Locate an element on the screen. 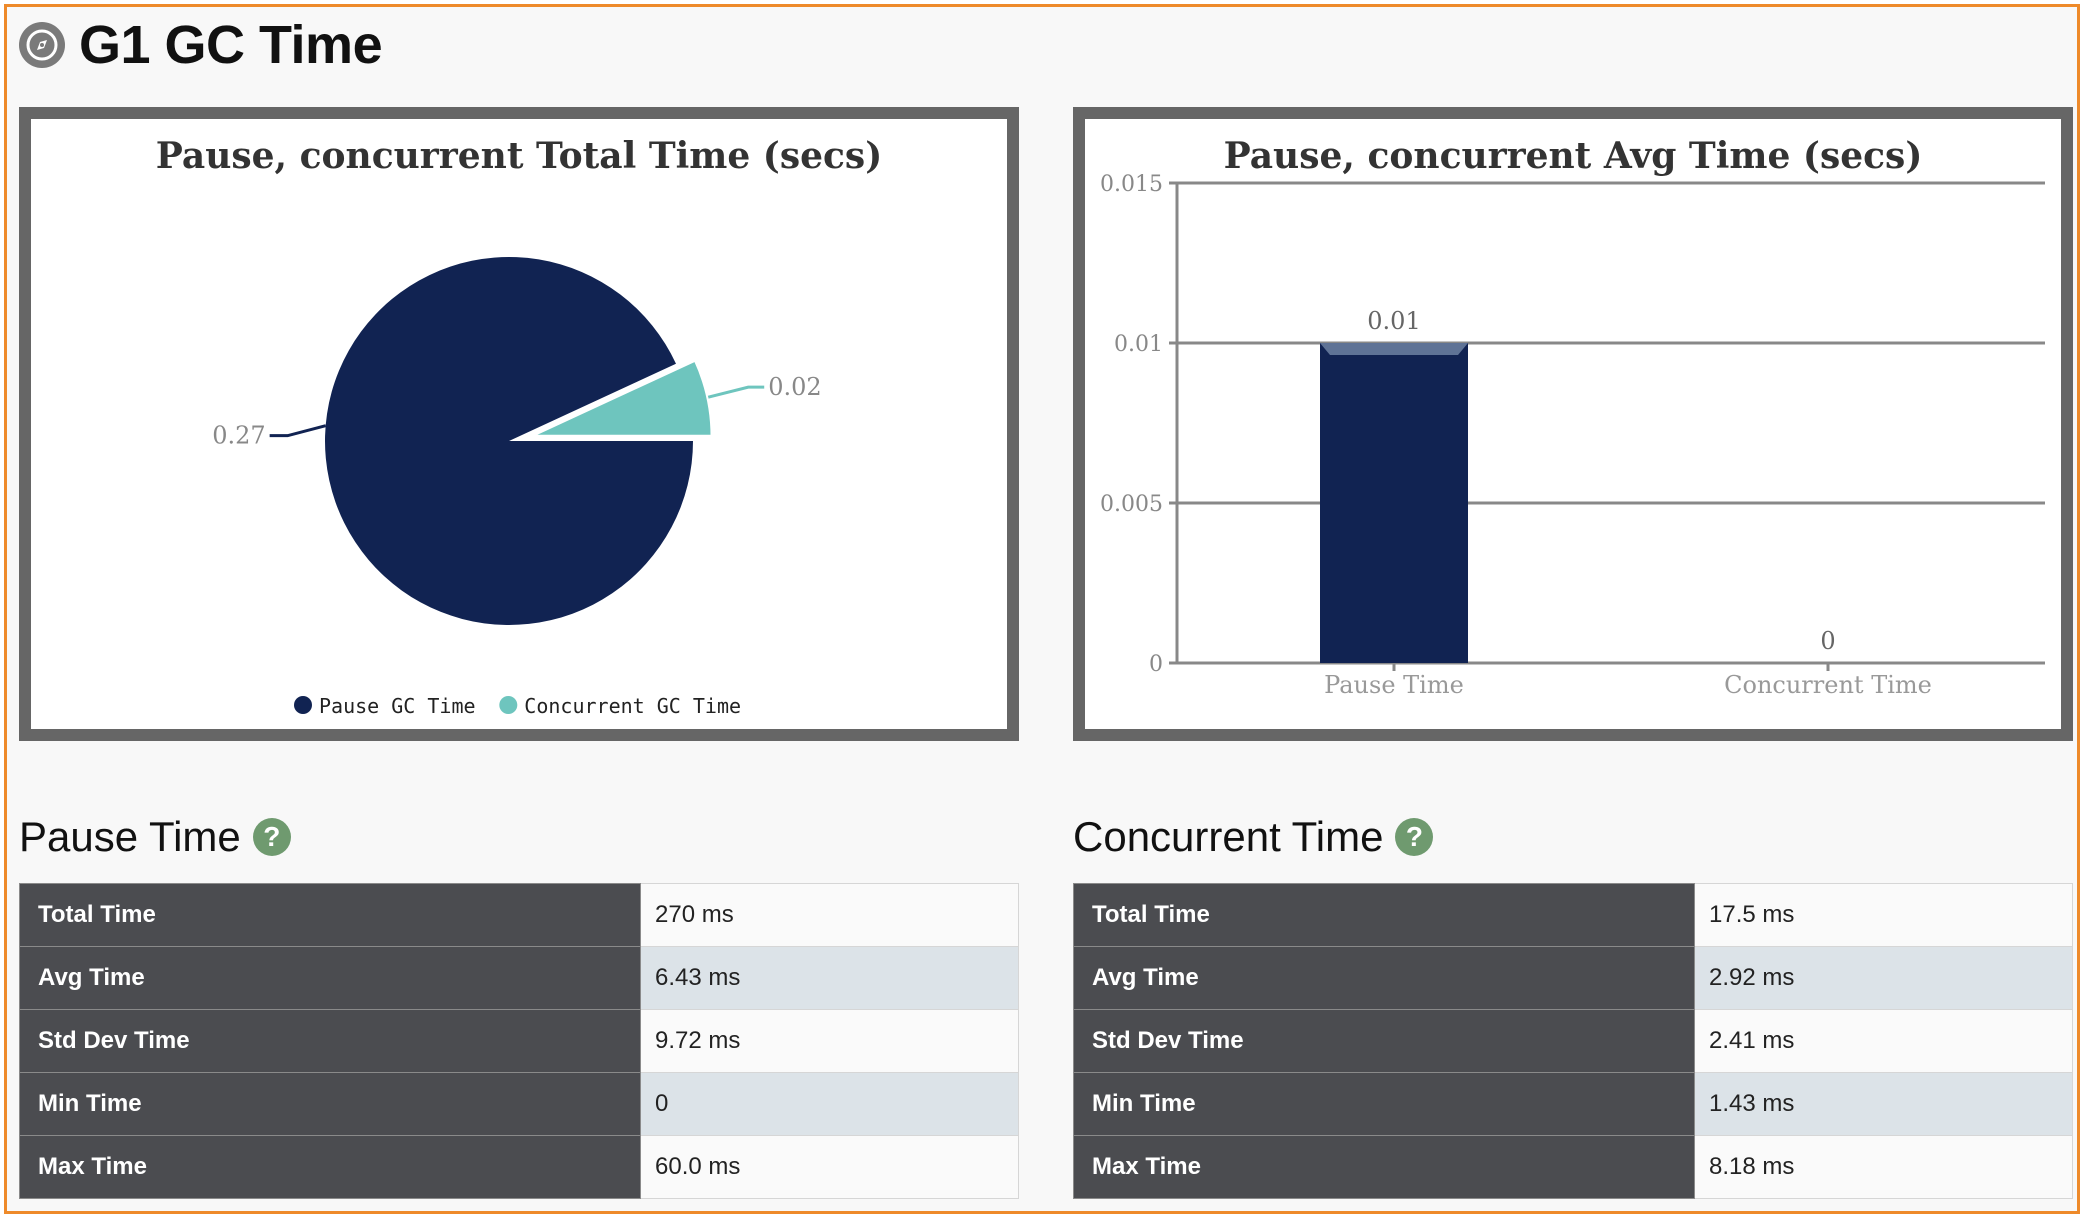 Image resolution: width=2082 pixels, height=1216 pixels. table-row: Std Dev Time 2.41 ms is located at coordinates (1573, 1041).